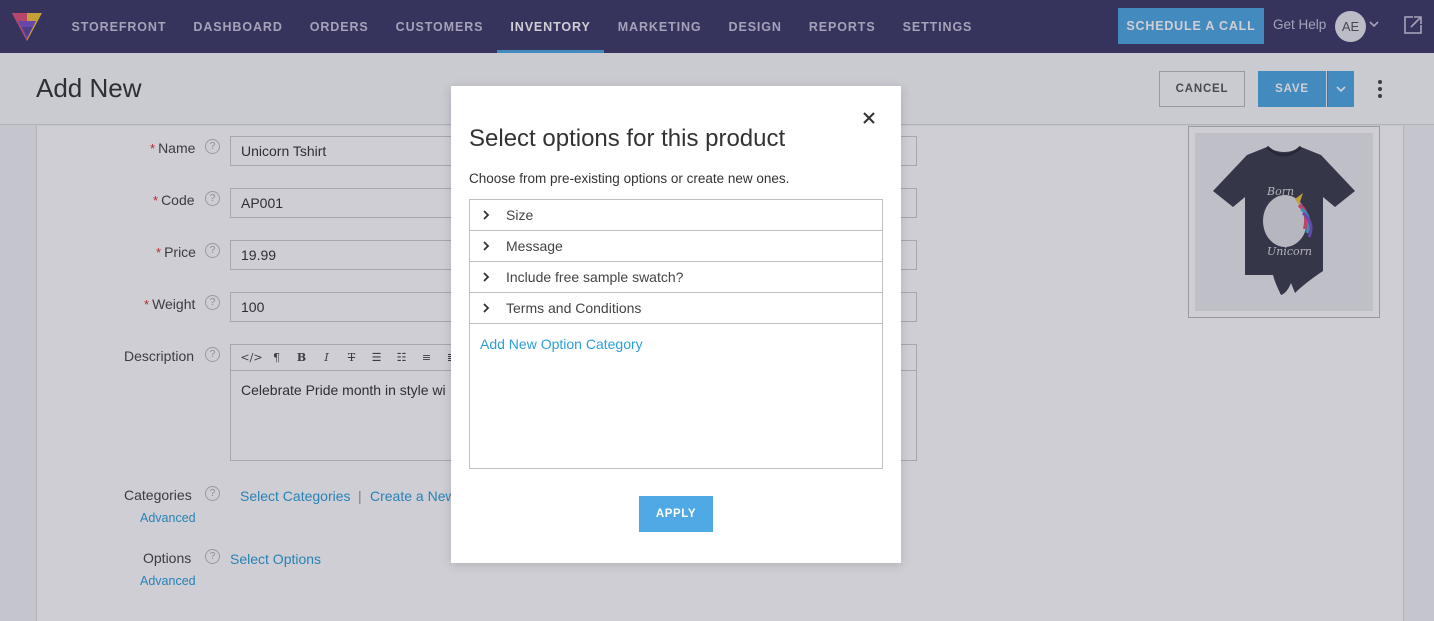  Describe the element at coordinates (676, 246) in the screenshot. I see `option-row-message: Message` at that location.